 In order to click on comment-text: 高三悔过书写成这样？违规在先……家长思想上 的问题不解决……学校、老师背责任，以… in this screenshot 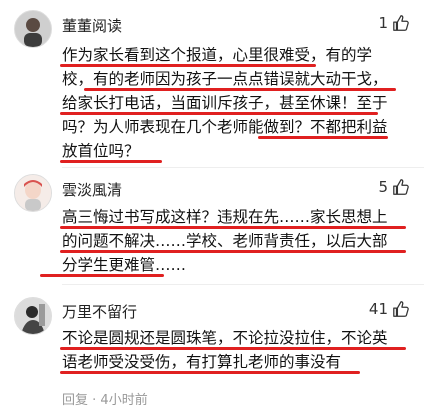, I will do `click(237, 241)`.